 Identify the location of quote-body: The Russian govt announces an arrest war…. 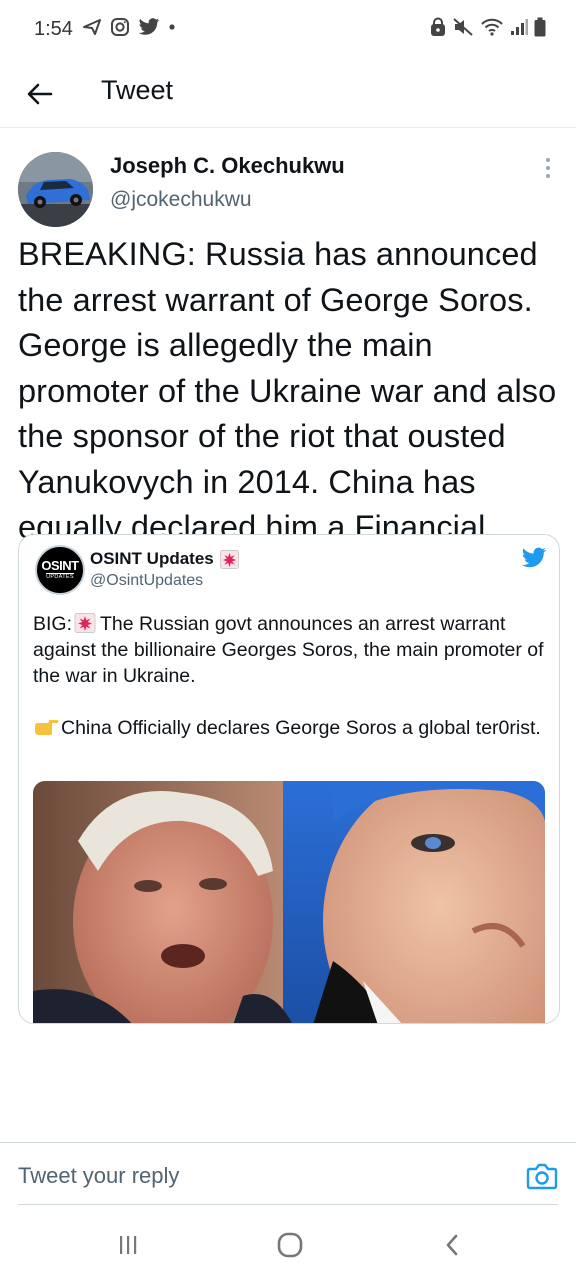
(288, 650).